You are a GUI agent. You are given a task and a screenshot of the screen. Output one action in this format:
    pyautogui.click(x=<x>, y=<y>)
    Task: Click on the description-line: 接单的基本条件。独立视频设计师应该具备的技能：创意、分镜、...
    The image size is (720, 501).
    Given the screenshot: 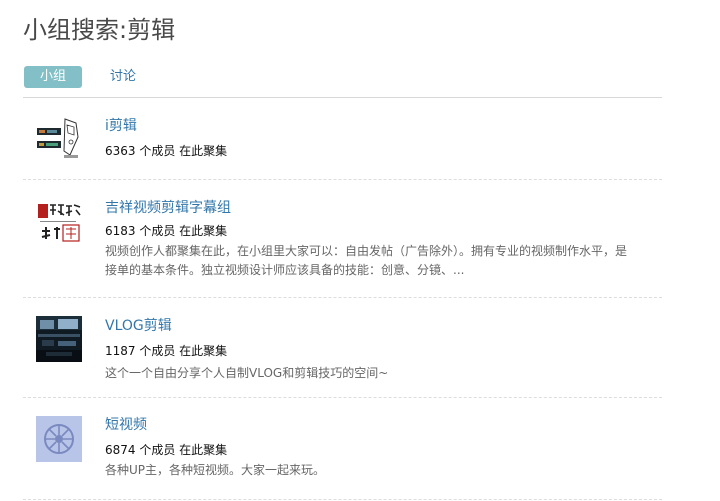 What is the action you would take?
    pyautogui.click(x=285, y=270)
    